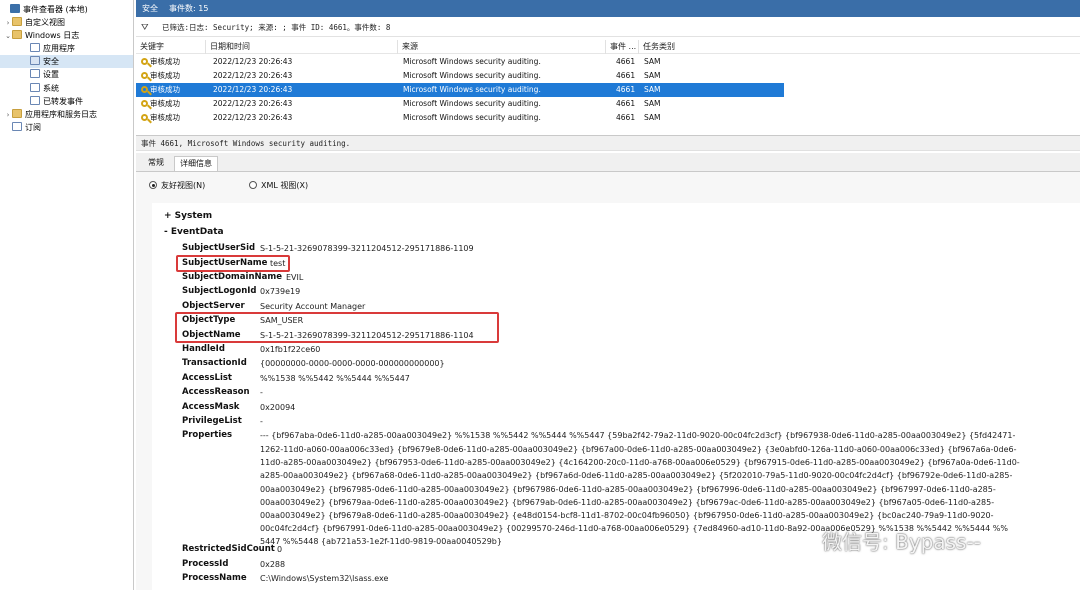 This screenshot has width=1080, height=590. Describe the element at coordinates (278, 185) in the screenshot. I see `radio-xml-view: XML 视图(X)` at that location.